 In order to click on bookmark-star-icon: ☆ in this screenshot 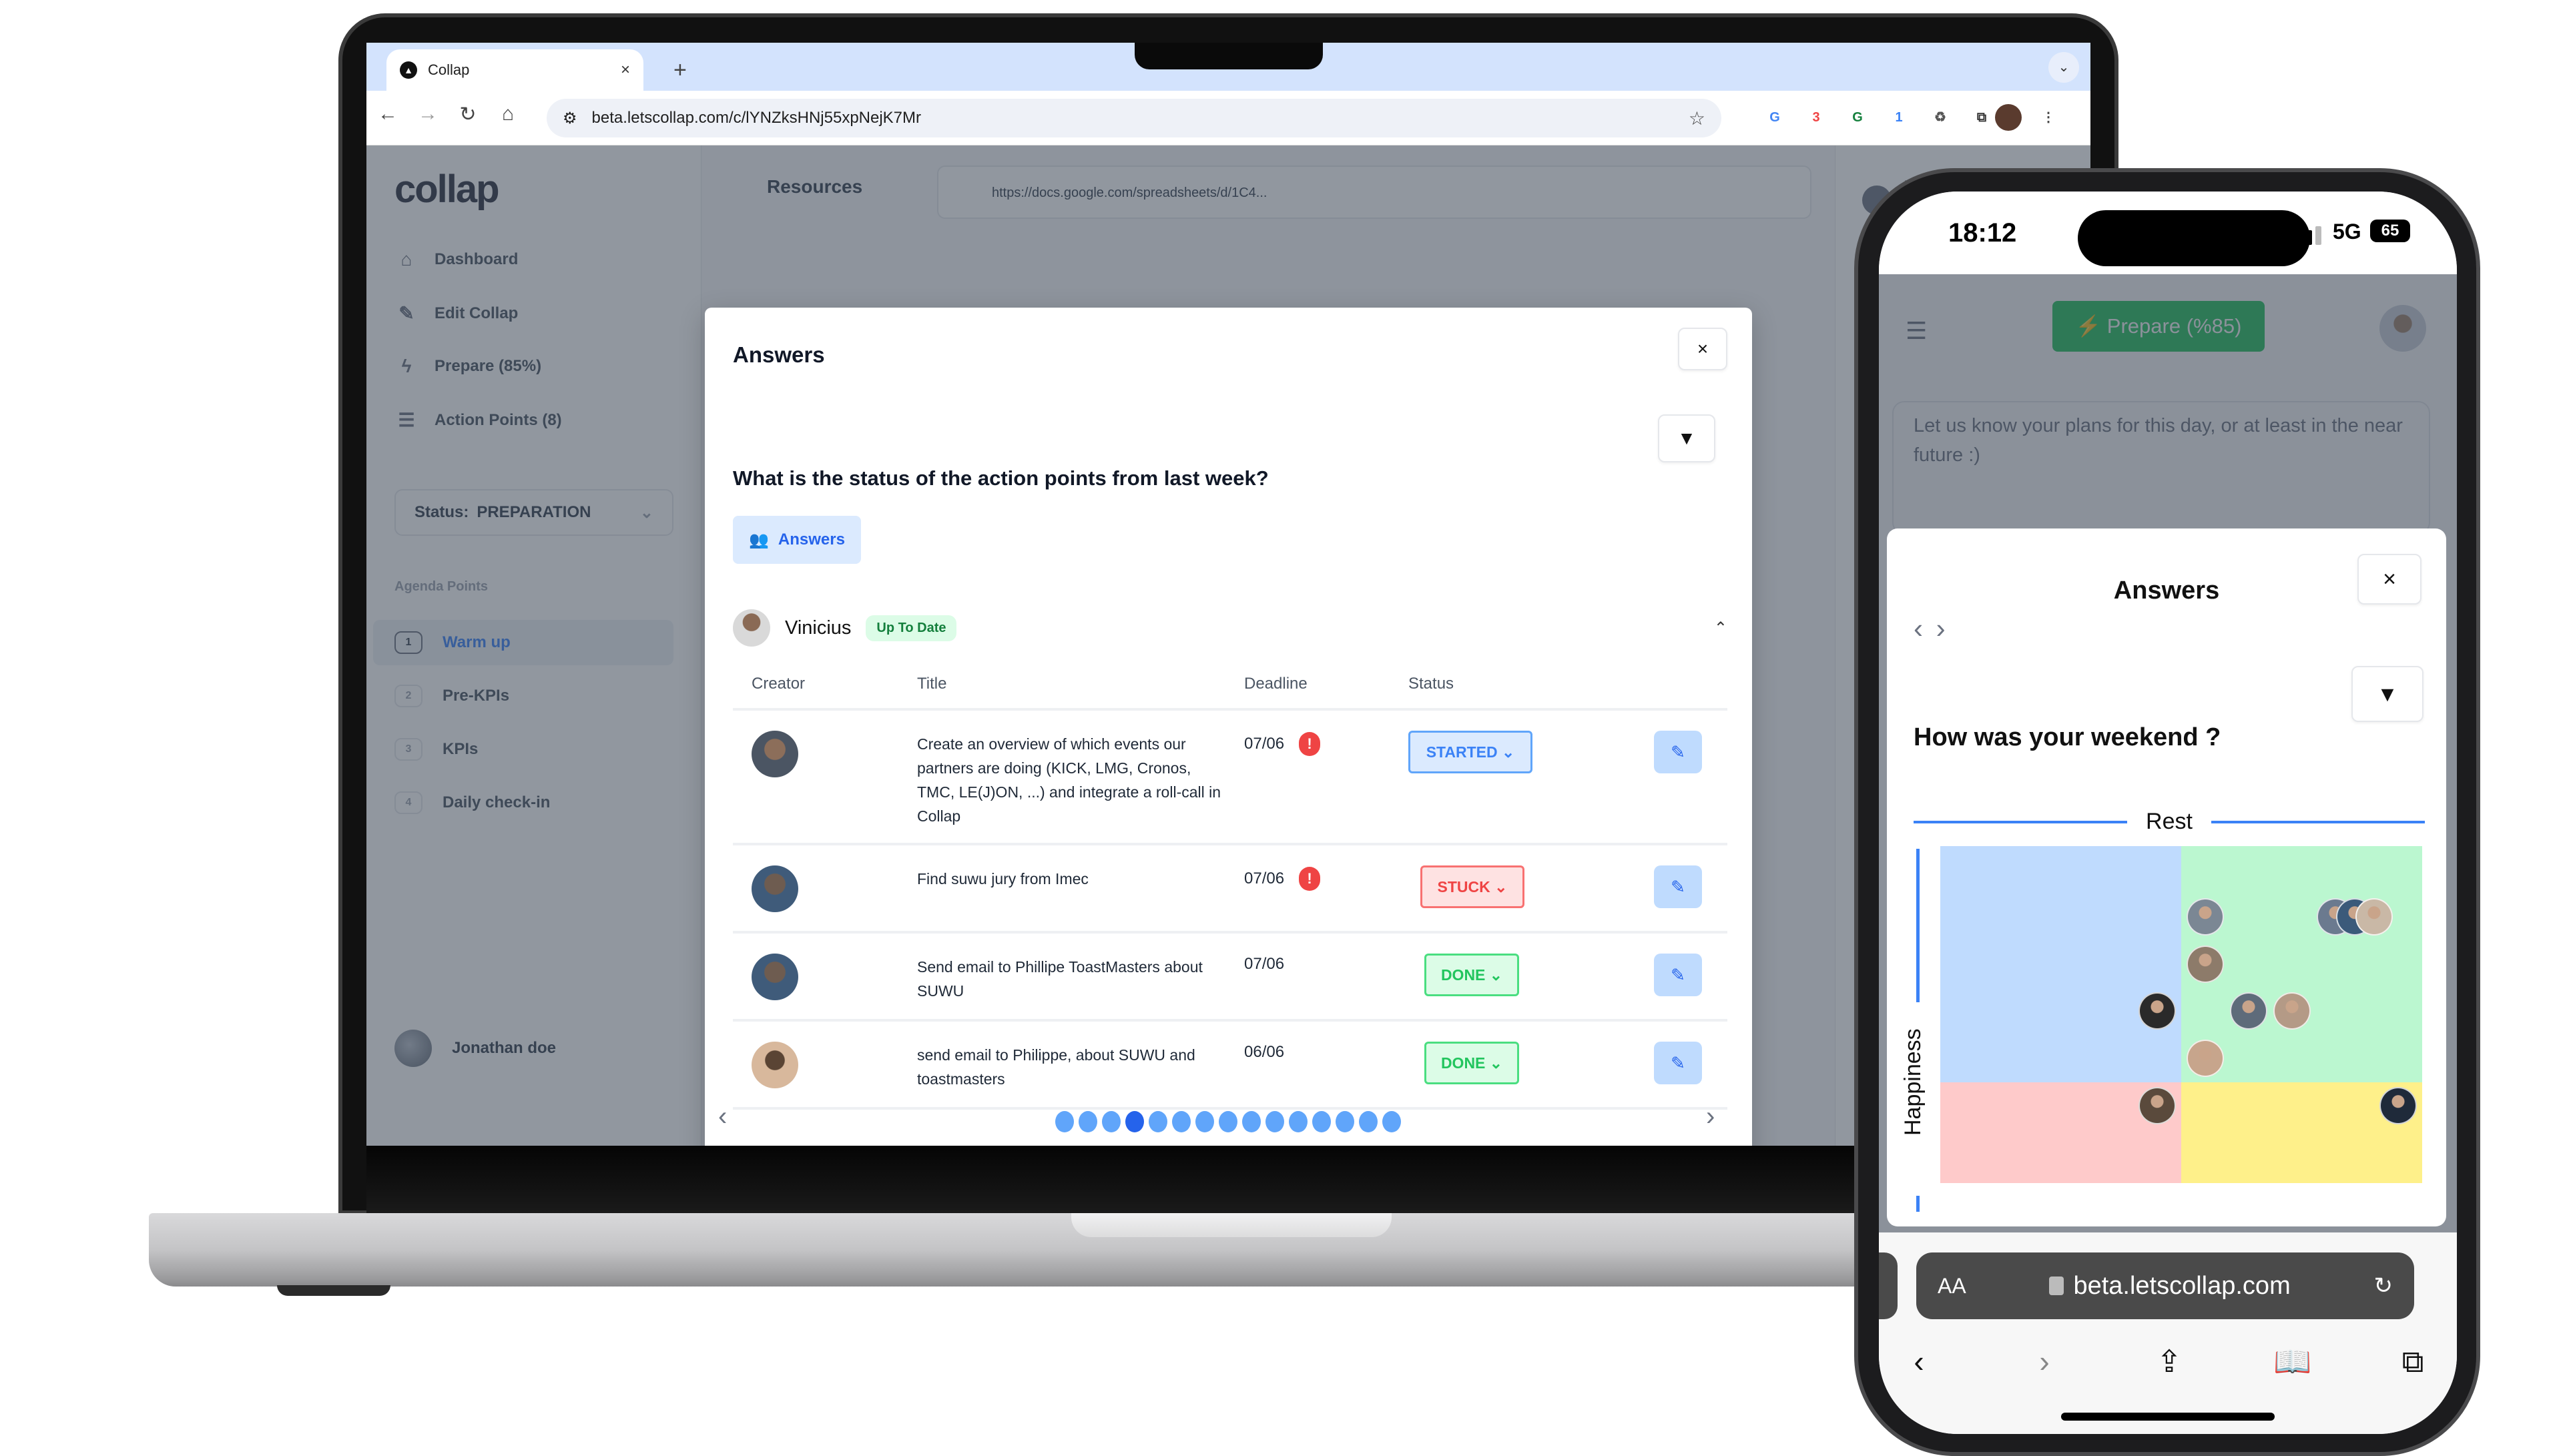, I will do `click(1697, 118)`.